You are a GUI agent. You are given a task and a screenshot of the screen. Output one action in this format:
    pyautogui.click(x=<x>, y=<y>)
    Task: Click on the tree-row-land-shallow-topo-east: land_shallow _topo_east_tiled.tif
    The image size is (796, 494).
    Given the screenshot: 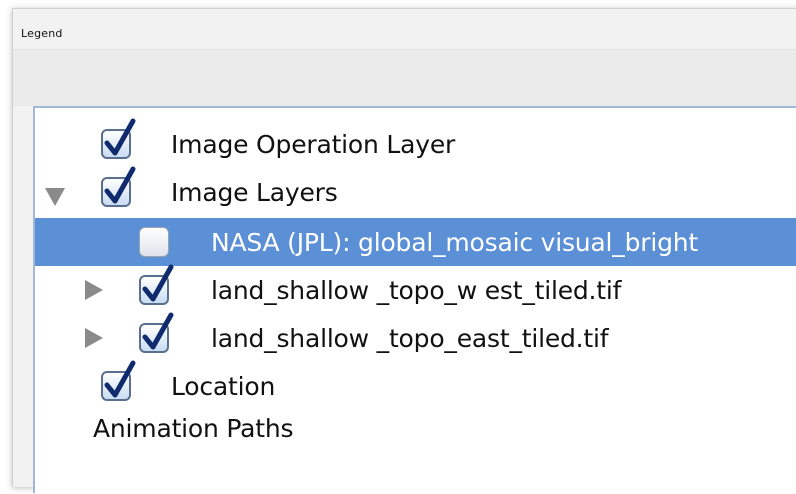 What is the action you would take?
    pyautogui.click(x=415, y=337)
    